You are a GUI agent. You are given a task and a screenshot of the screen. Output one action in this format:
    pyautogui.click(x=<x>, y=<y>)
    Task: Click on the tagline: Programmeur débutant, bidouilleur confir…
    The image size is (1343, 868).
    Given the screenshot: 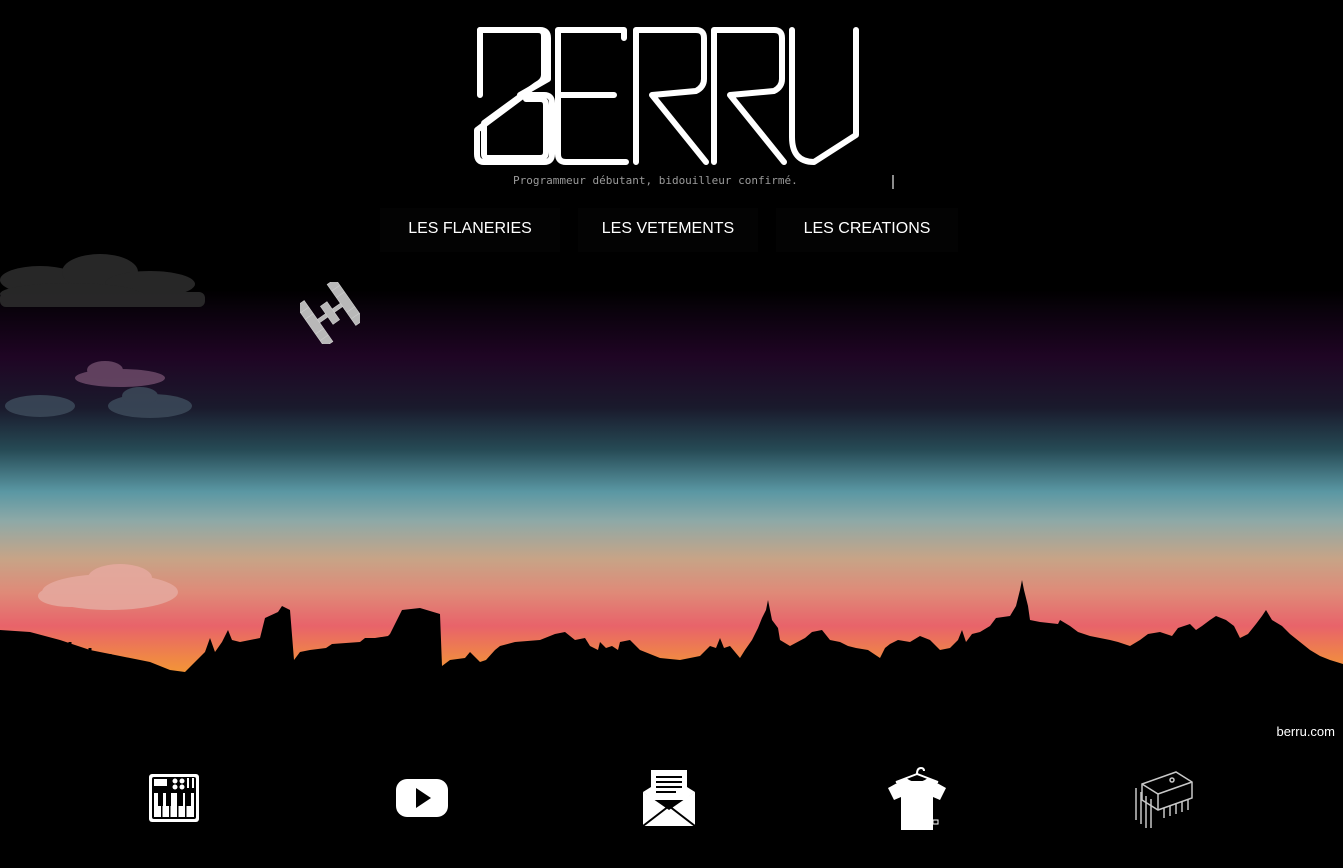 What is the action you would take?
    pyautogui.click(x=655, y=180)
    